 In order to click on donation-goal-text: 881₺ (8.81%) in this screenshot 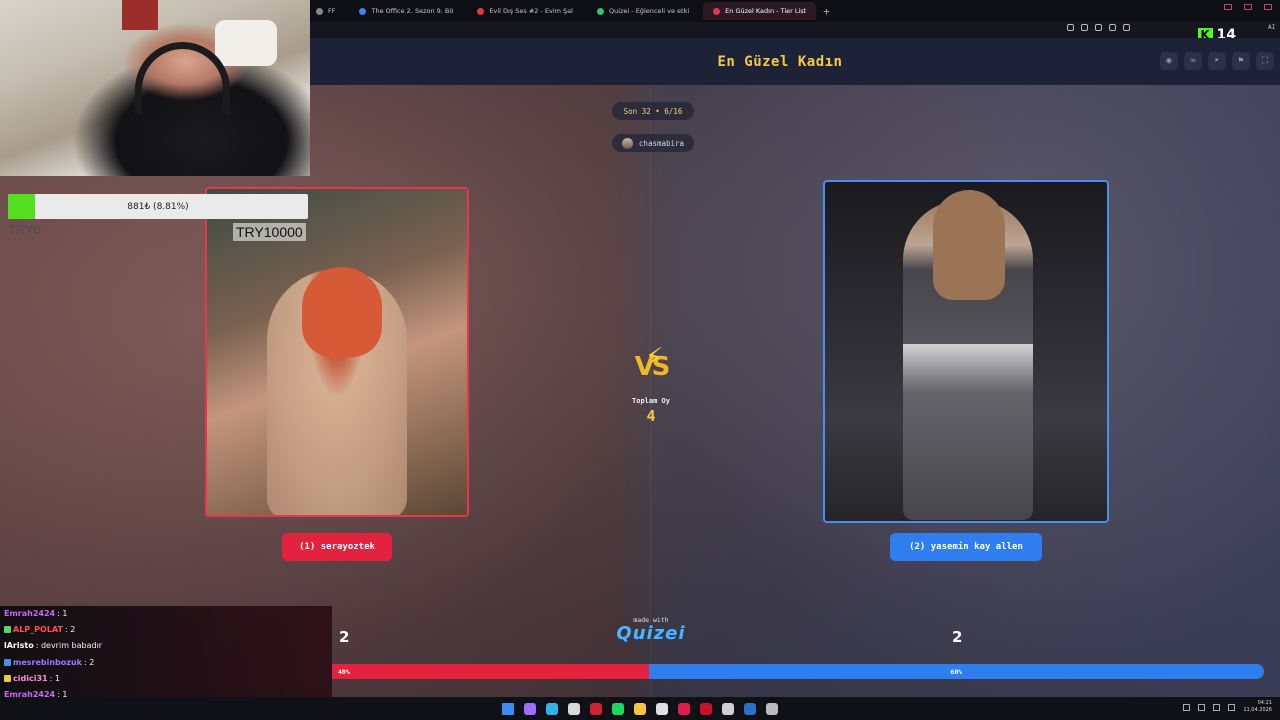, I will do `click(158, 206)`.